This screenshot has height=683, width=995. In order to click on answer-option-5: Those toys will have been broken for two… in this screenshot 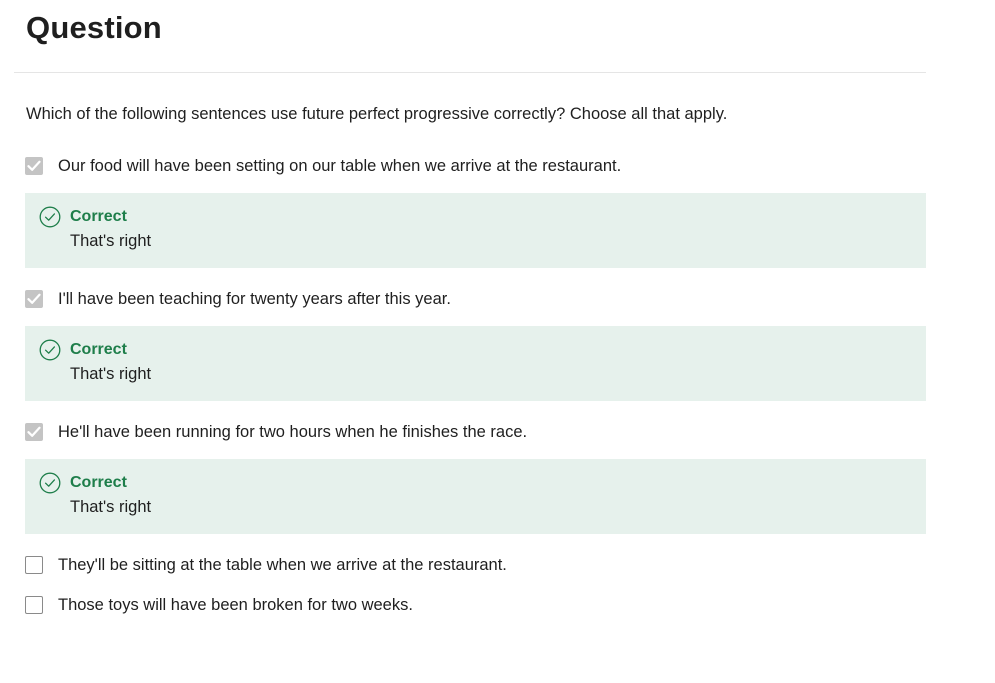, I will do `click(475, 605)`.